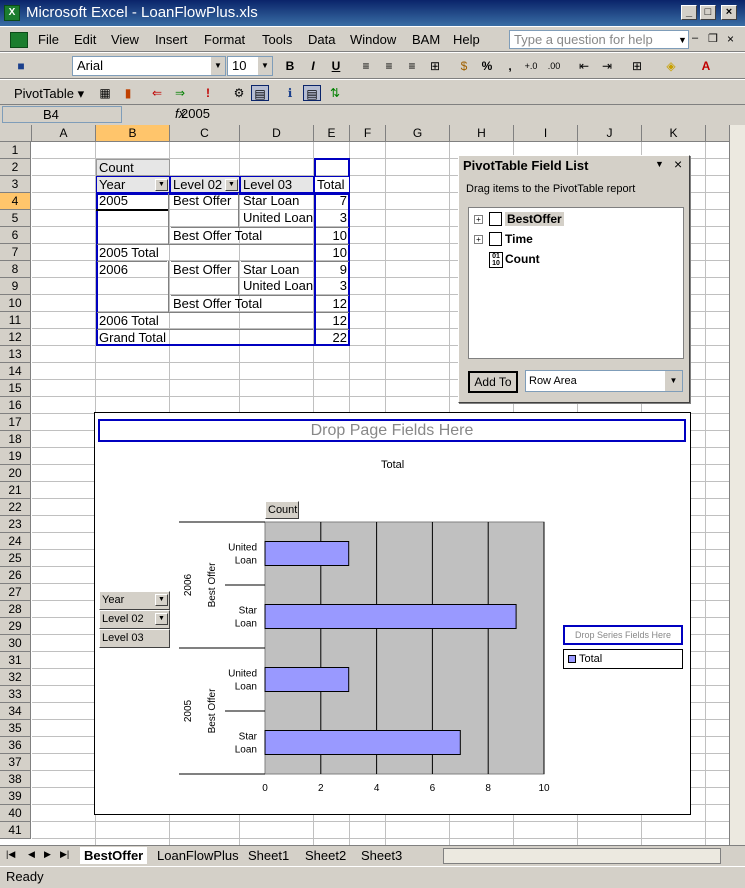  What do you see at coordinates (224, 39) in the screenshot?
I see `menu-format: Format` at bounding box center [224, 39].